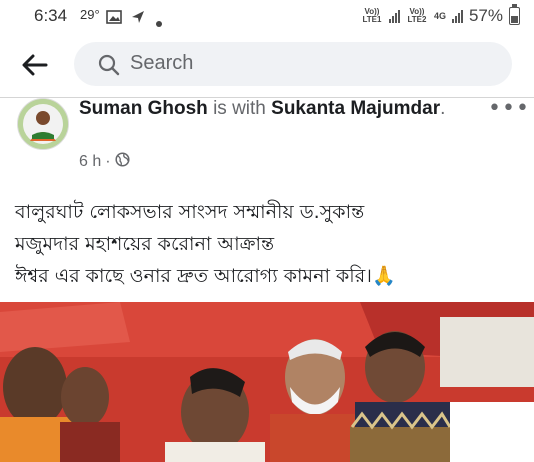 Image resolution: width=534 pixels, height=462 pixels. I want to click on status-right-group: Vo)) LTE1 Vo)) LTE2 4G 57%, so click(440, 16).